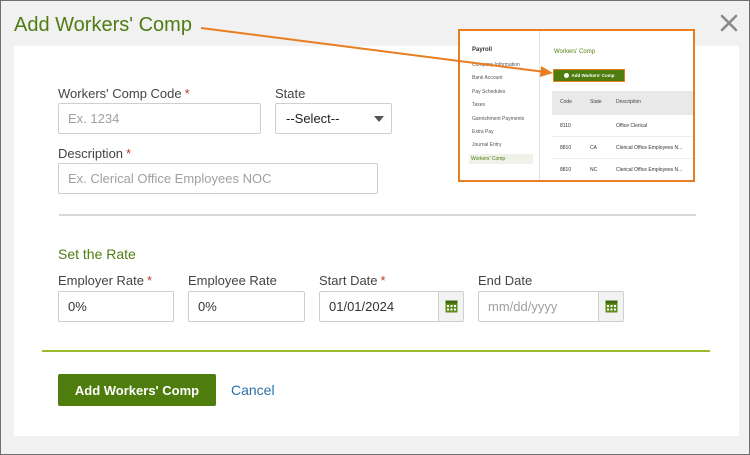 Image resolution: width=750 pixels, height=455 pixels. Describe the element at coordinates (103, 25) in the screenshot. I see `modal-title: Add Workers' Comp` at that location.